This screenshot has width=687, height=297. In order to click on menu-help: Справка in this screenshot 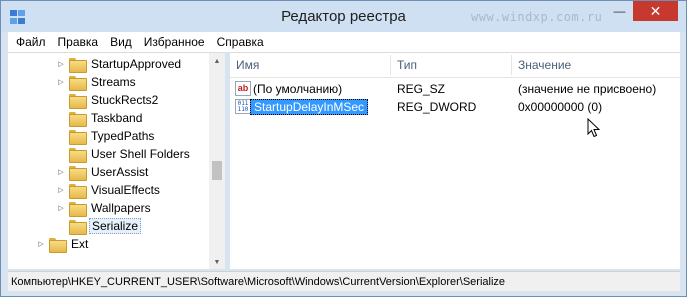, I will do `click(240, 42)`.